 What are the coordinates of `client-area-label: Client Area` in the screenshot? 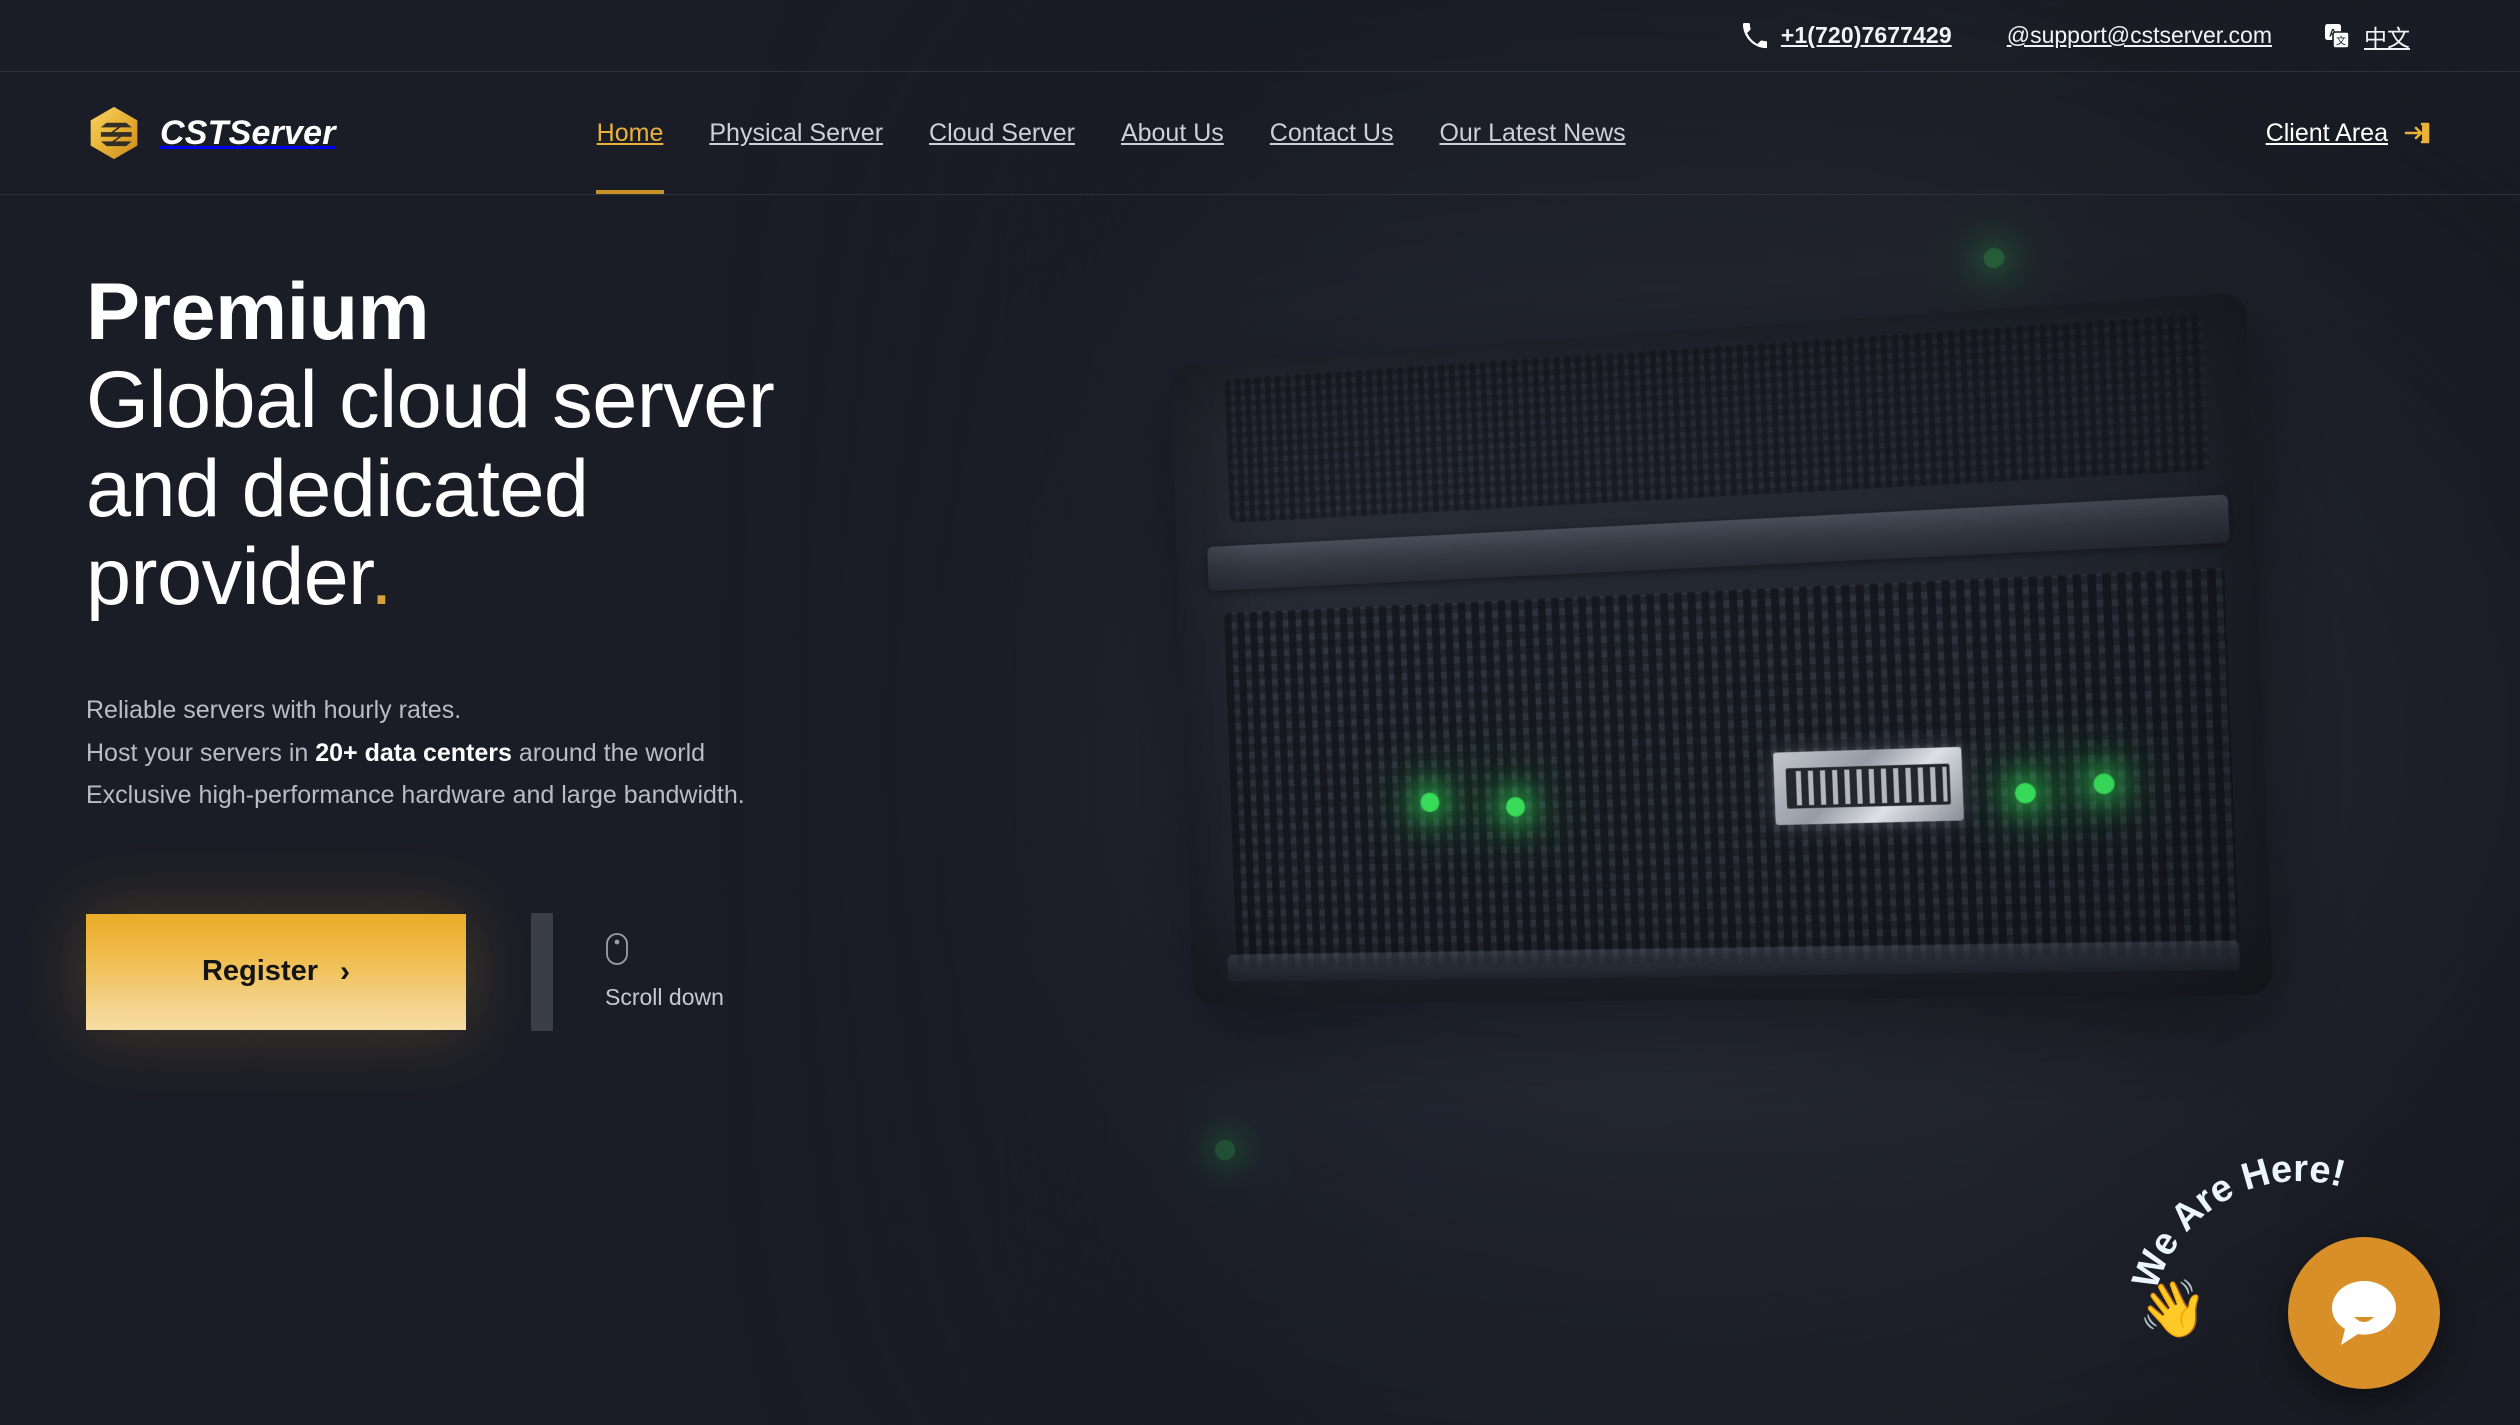 It's located at (2326, 132).